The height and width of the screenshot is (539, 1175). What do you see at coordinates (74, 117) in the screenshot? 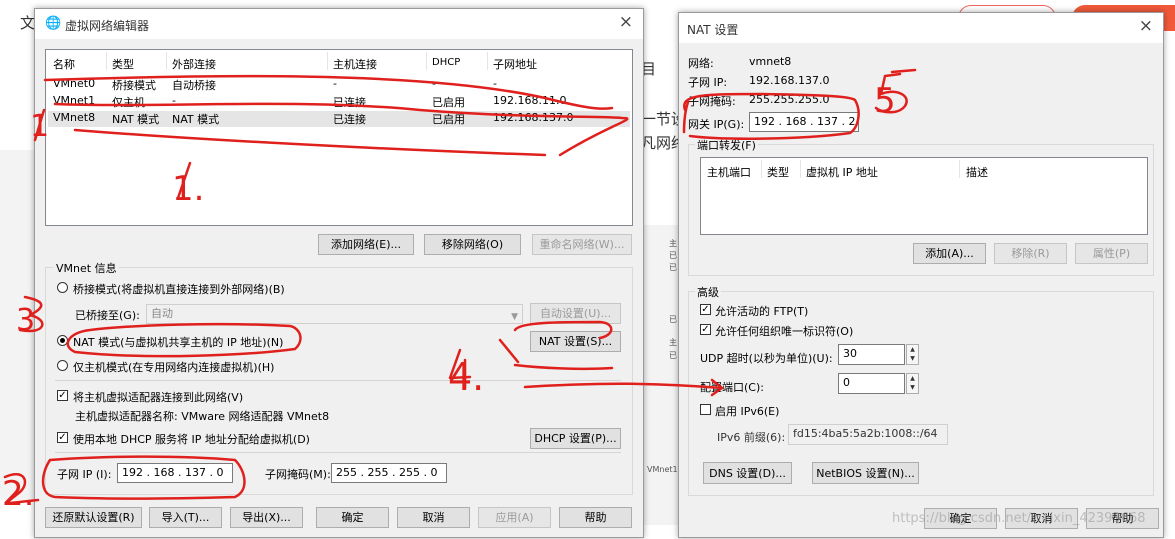
I see `table-cell: VMnet8` at bounding box center [74, 117].